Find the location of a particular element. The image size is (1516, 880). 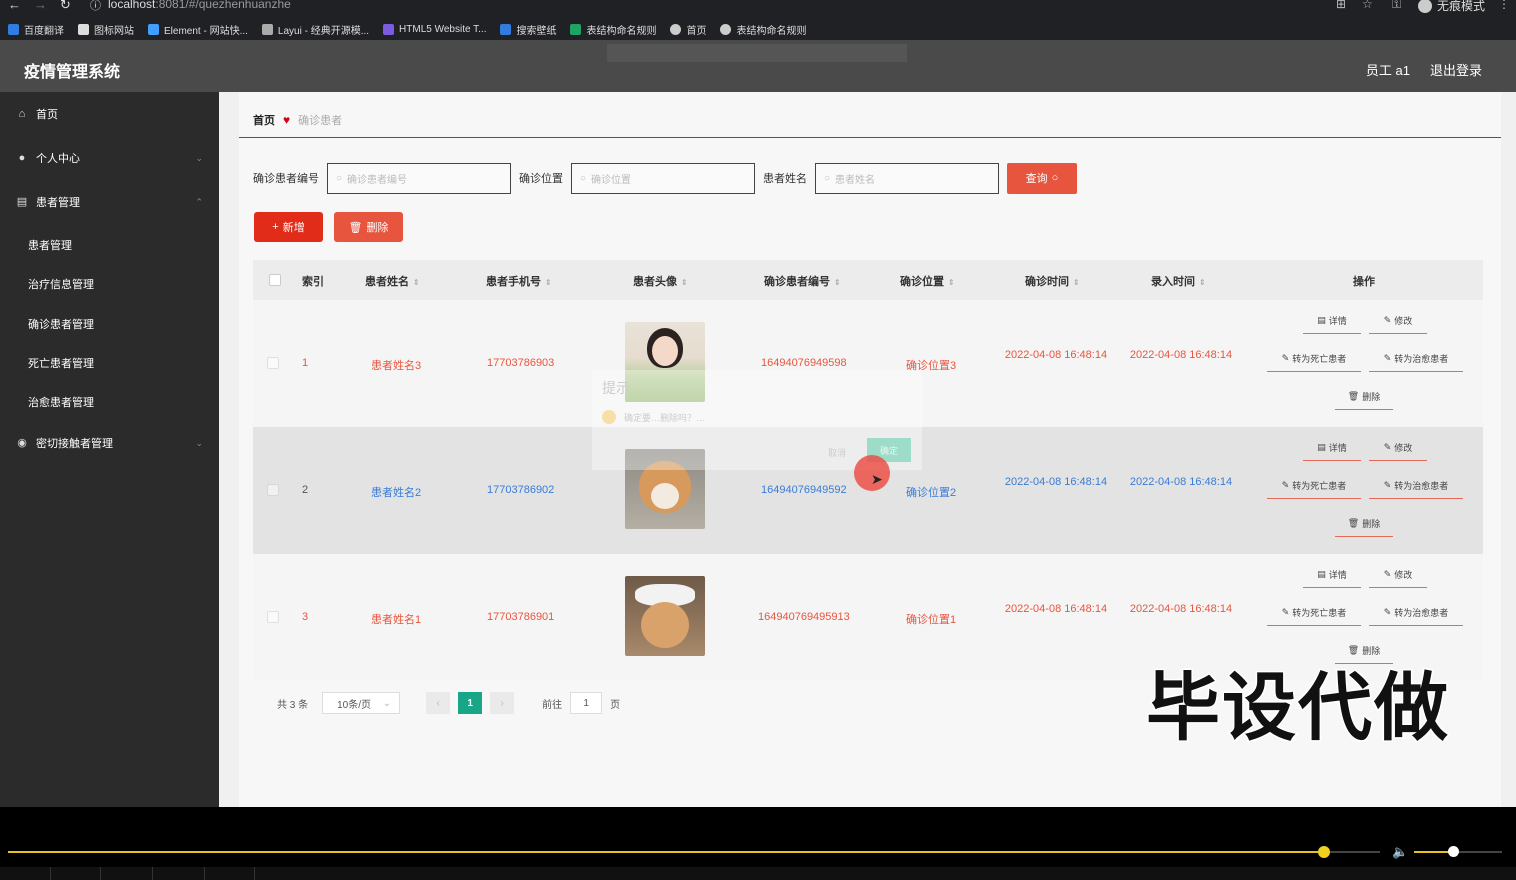

search-input-location: ○ 确诊位置 is located at coordinates (663, 178).